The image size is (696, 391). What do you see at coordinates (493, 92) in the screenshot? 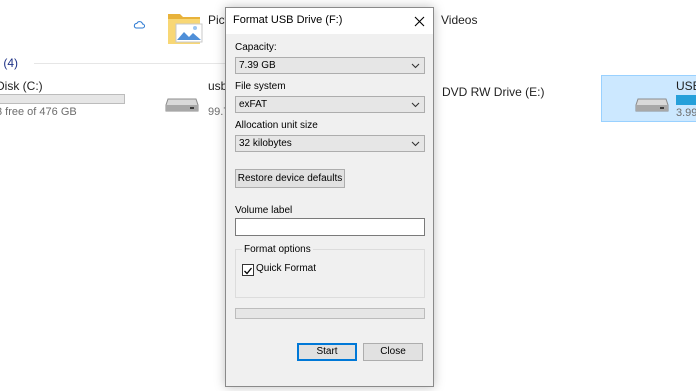
I see `dvd-drive-name: DVD RW Drive (E:)` at bounding box center [493, 92].